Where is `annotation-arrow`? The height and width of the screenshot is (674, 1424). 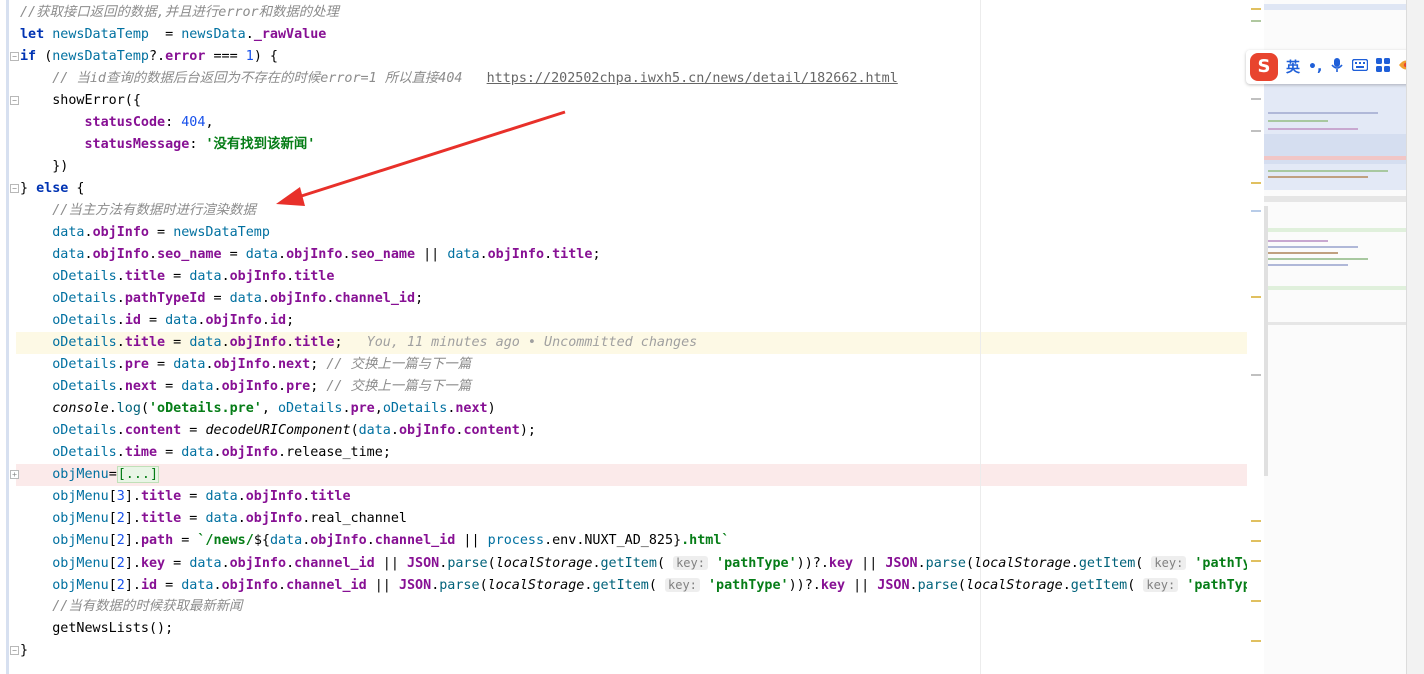 annotation-arrow is located at coordinates (421, 158).